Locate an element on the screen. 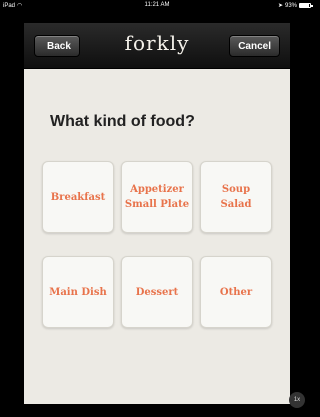 The height and width of the screenshot is (417, 320). status-right: ➤ 93% is located at coordinates (295, 5).